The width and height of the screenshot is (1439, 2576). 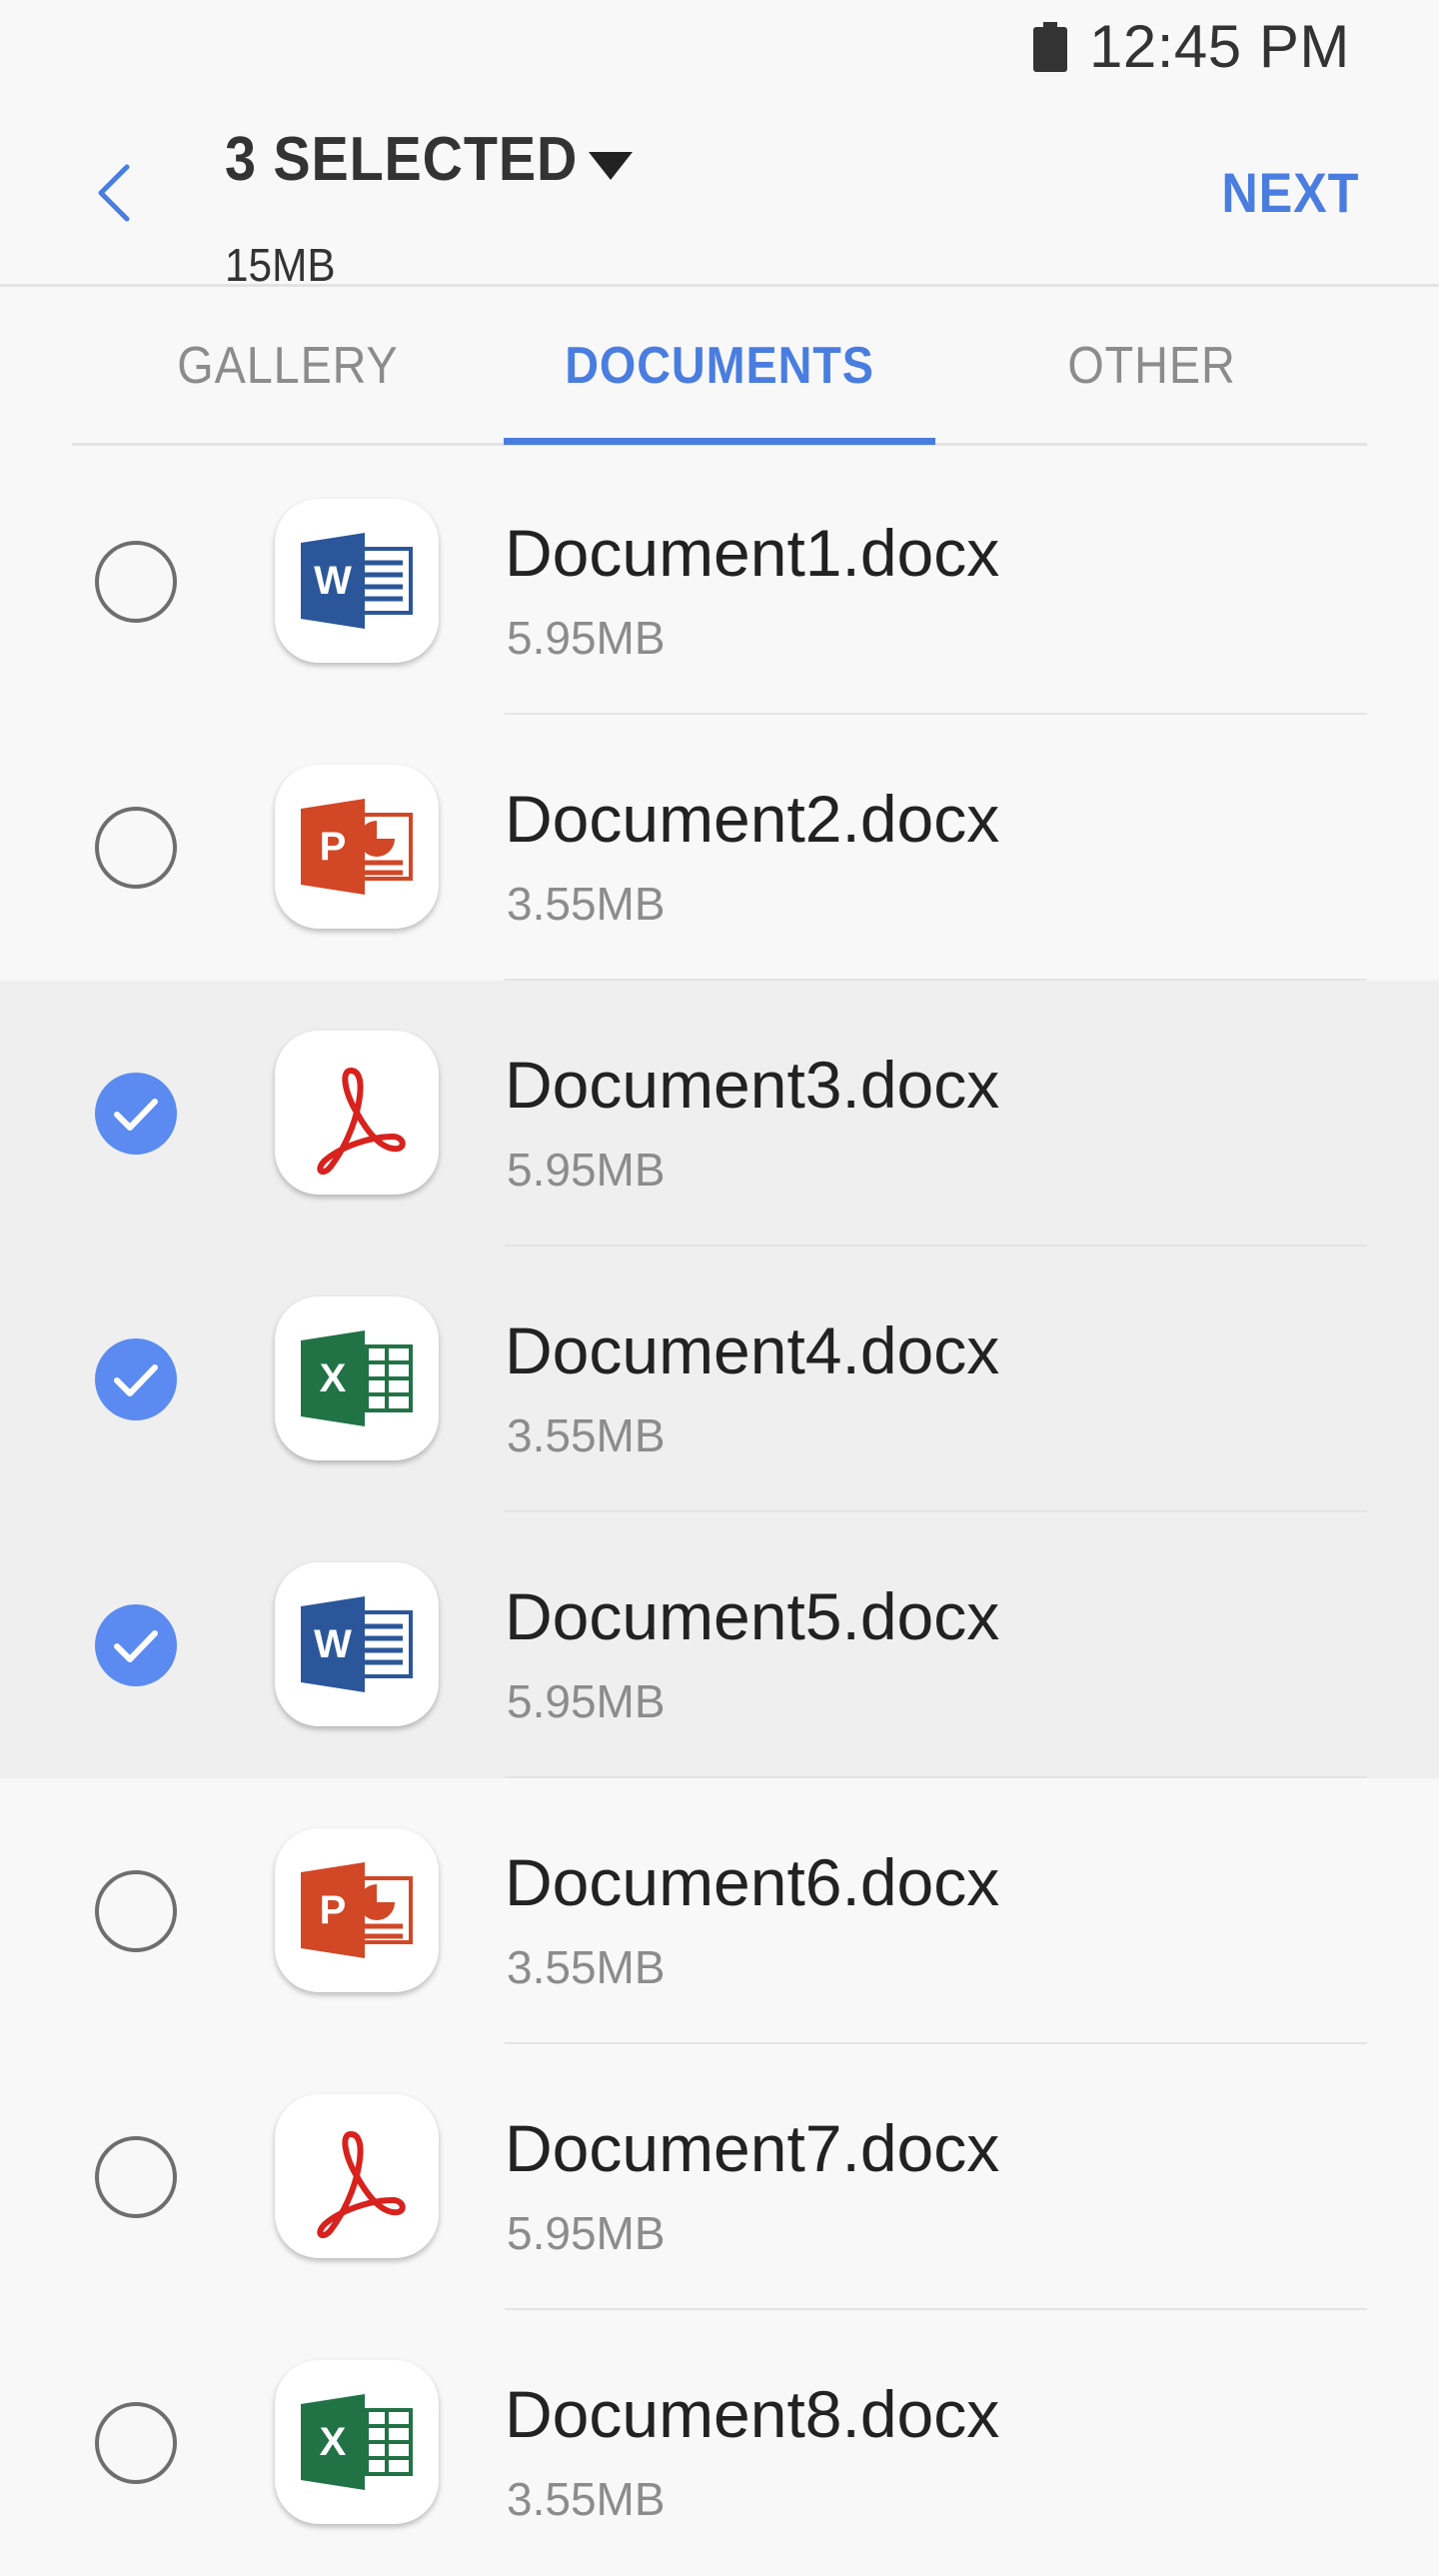 I want to click on file-row: Document7.docx 5.95MB, so click(x=719, y=2177).